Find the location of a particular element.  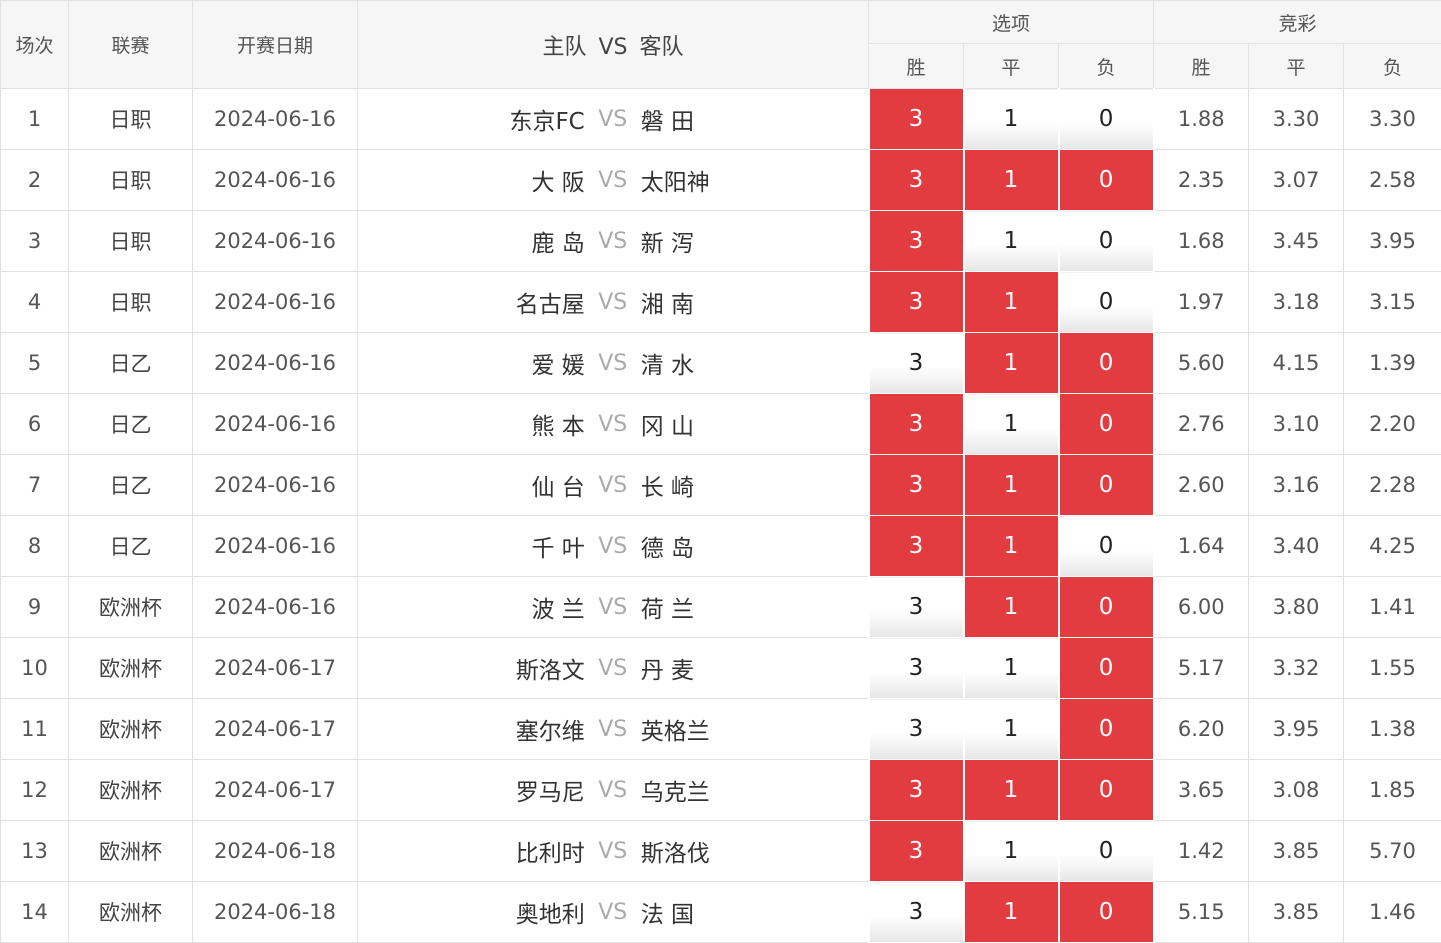

home-team: 名古屋 is located at coordinates (550, 305).